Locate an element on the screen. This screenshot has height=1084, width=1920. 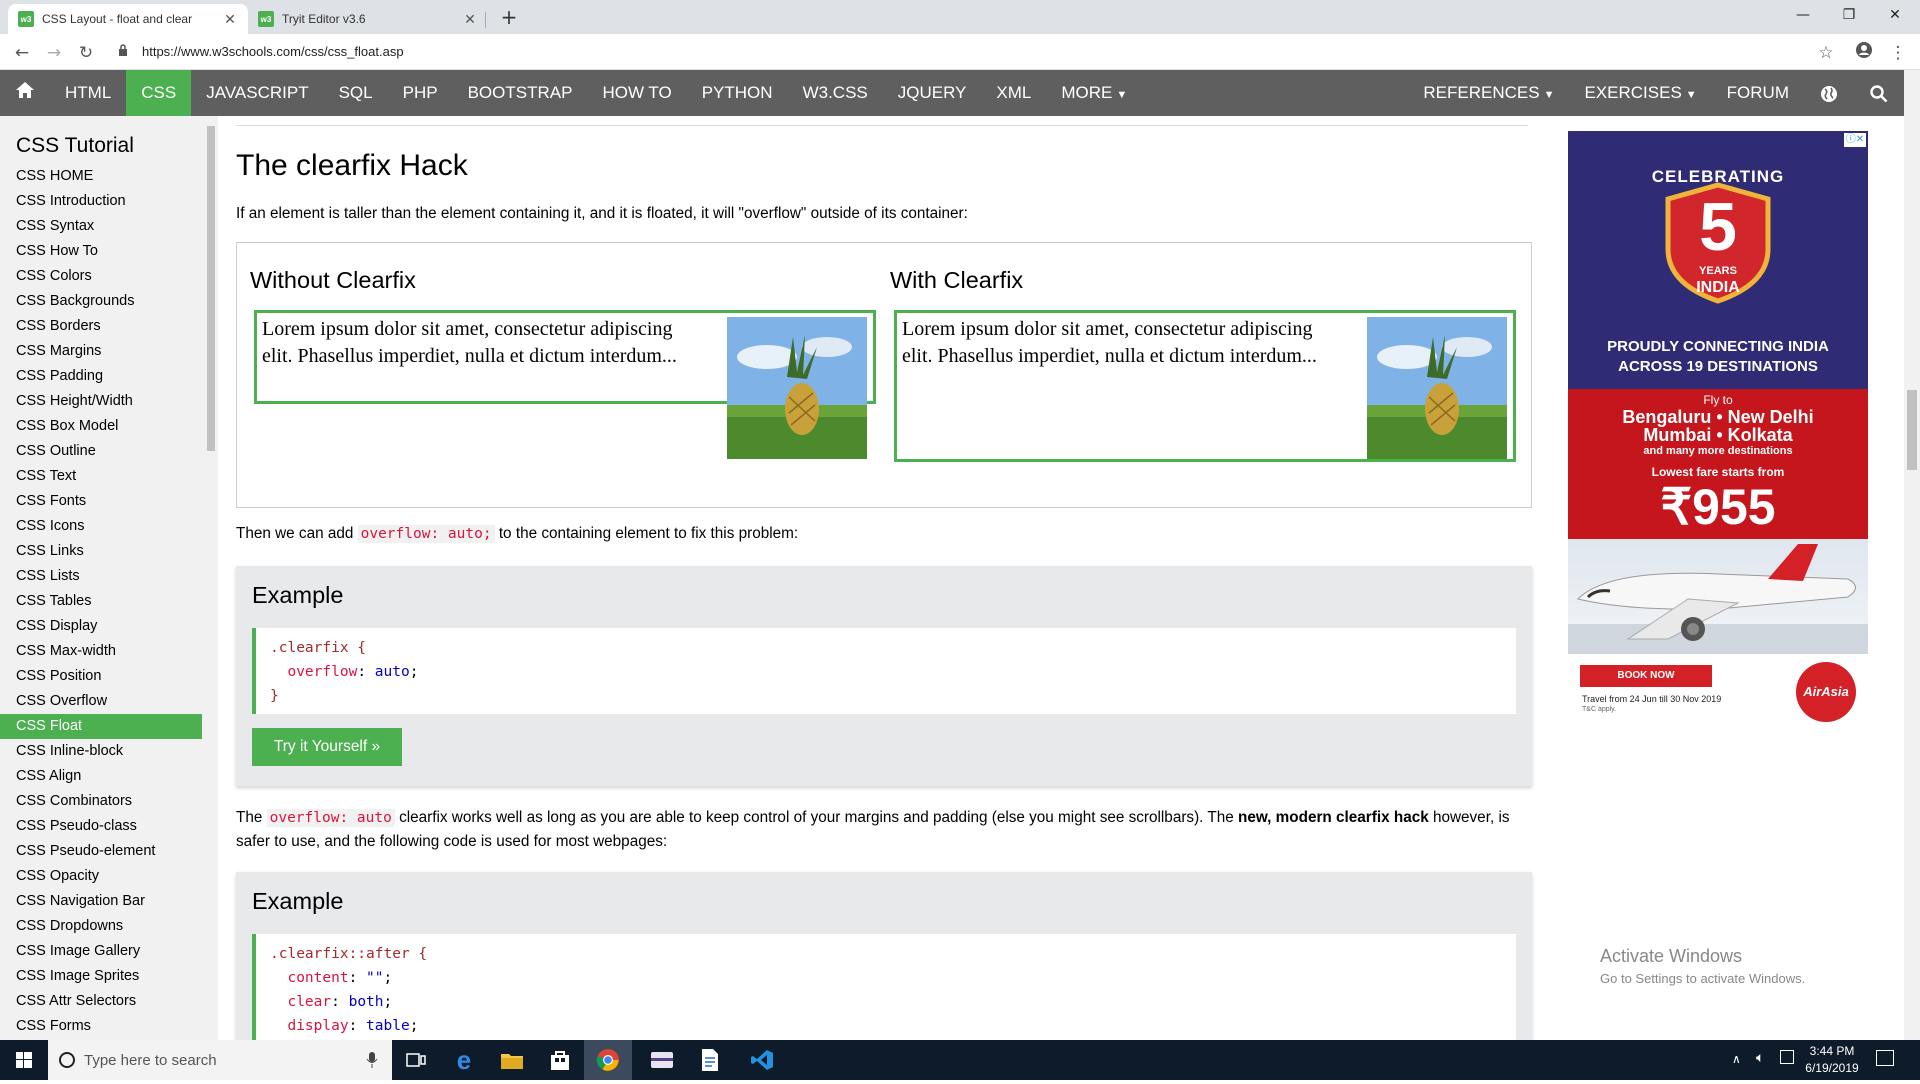
network-icon is located at coordinates (1787, 1057).